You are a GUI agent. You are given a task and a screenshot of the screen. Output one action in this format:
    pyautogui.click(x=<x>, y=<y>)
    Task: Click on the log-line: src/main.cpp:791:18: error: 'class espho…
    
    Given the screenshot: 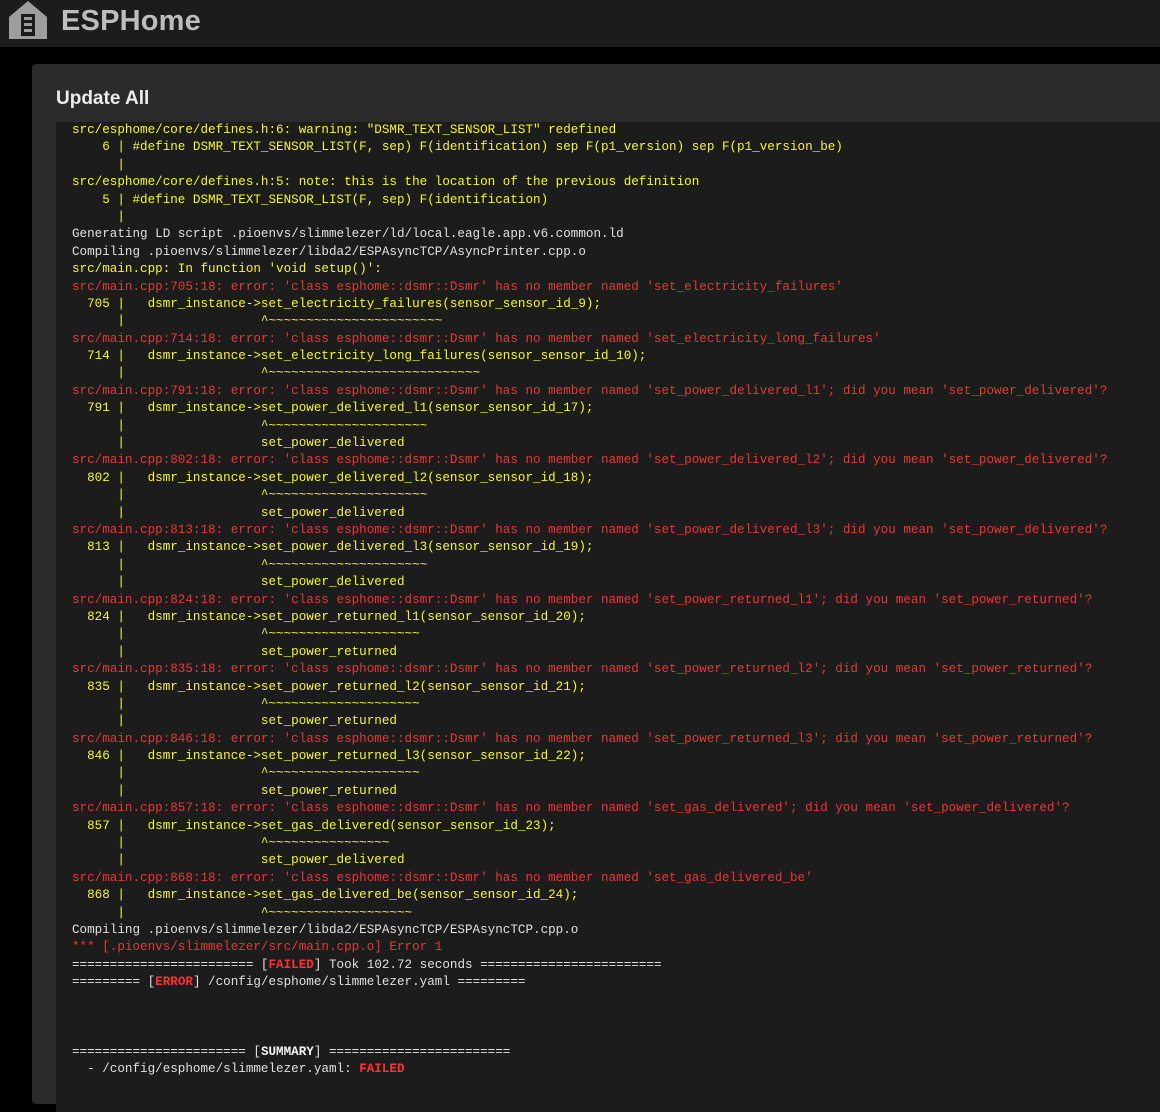 What is the action you would take?
    pyautogui.click(x=590, y=390)
    